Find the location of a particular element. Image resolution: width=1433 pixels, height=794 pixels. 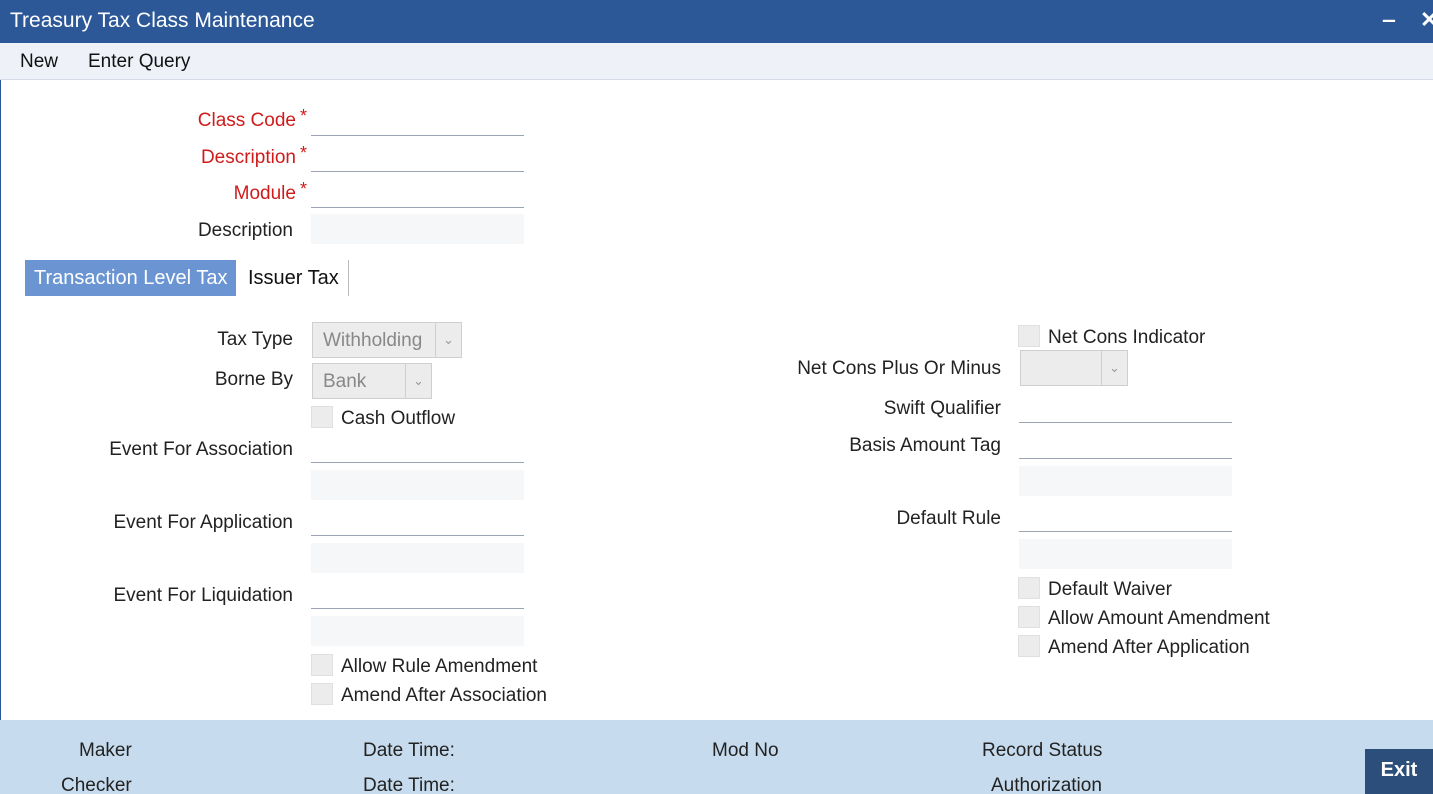

amend-after-application-checkbox is located at coordinates (1029, 646).